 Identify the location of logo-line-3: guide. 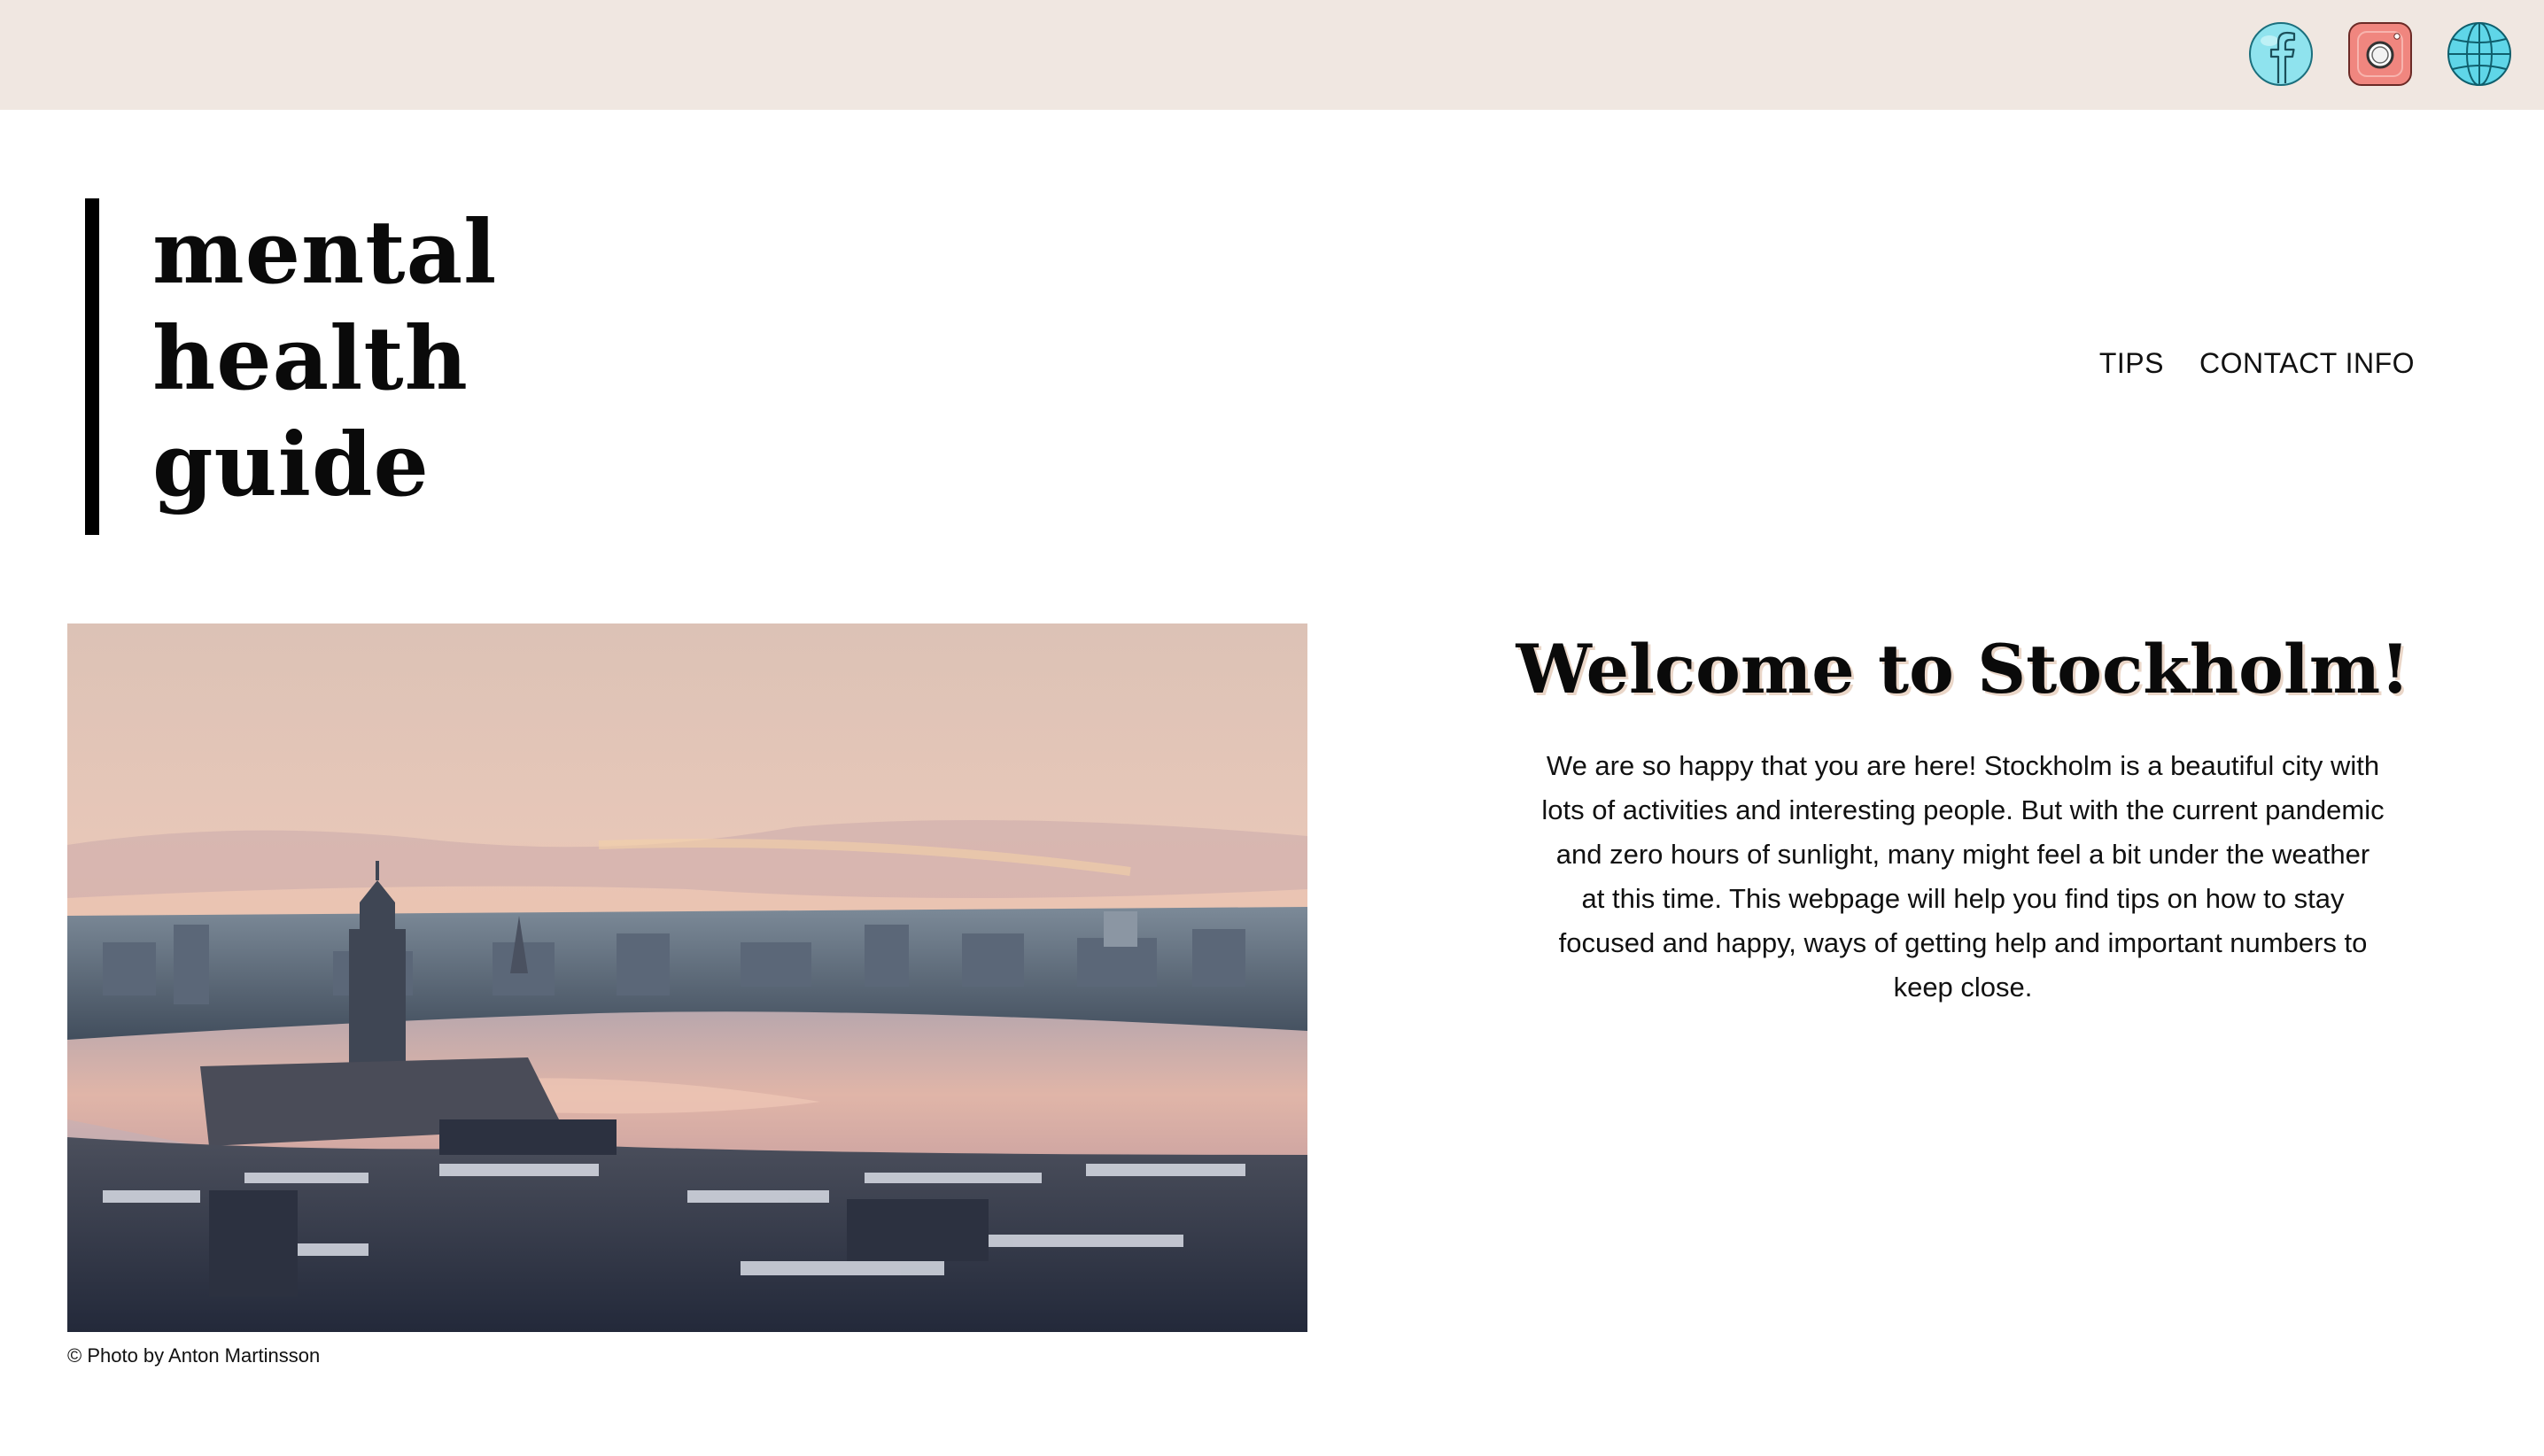
(291, 465).